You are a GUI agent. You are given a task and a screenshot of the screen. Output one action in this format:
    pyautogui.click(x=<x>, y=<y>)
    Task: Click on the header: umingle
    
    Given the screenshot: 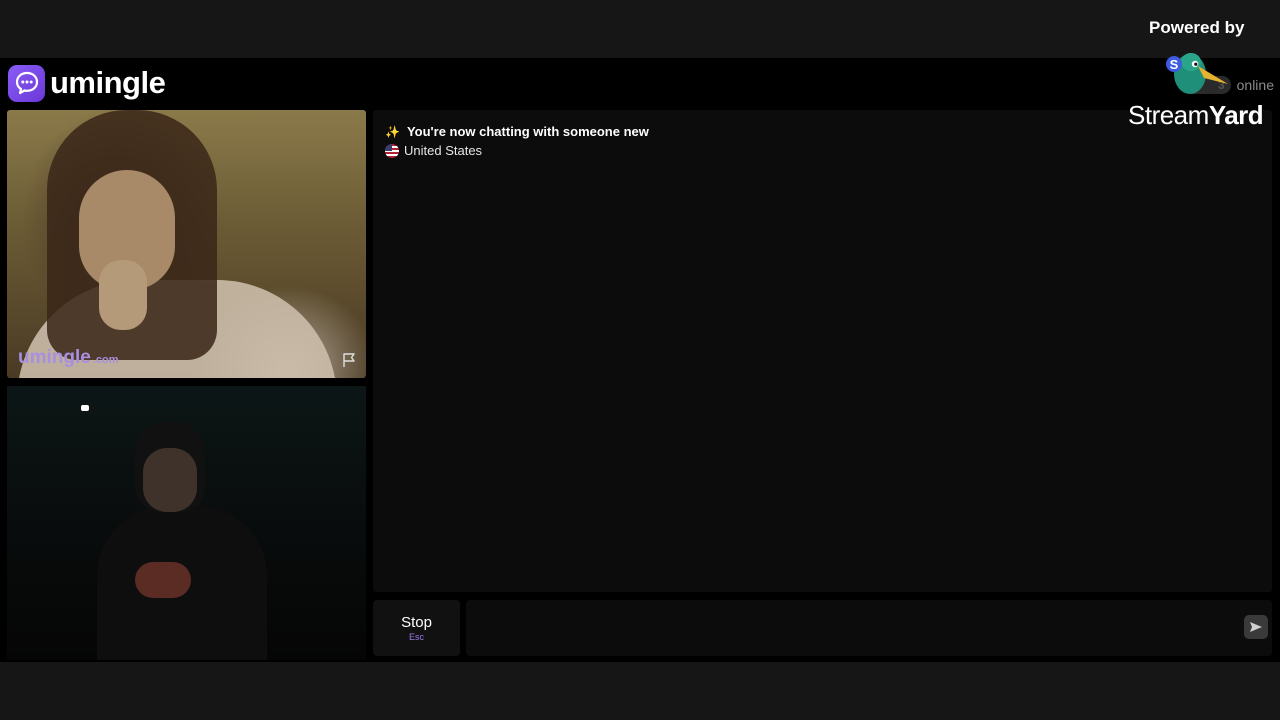 What is the action you would take?
    pyautogui.click(x=87, y=83)
    